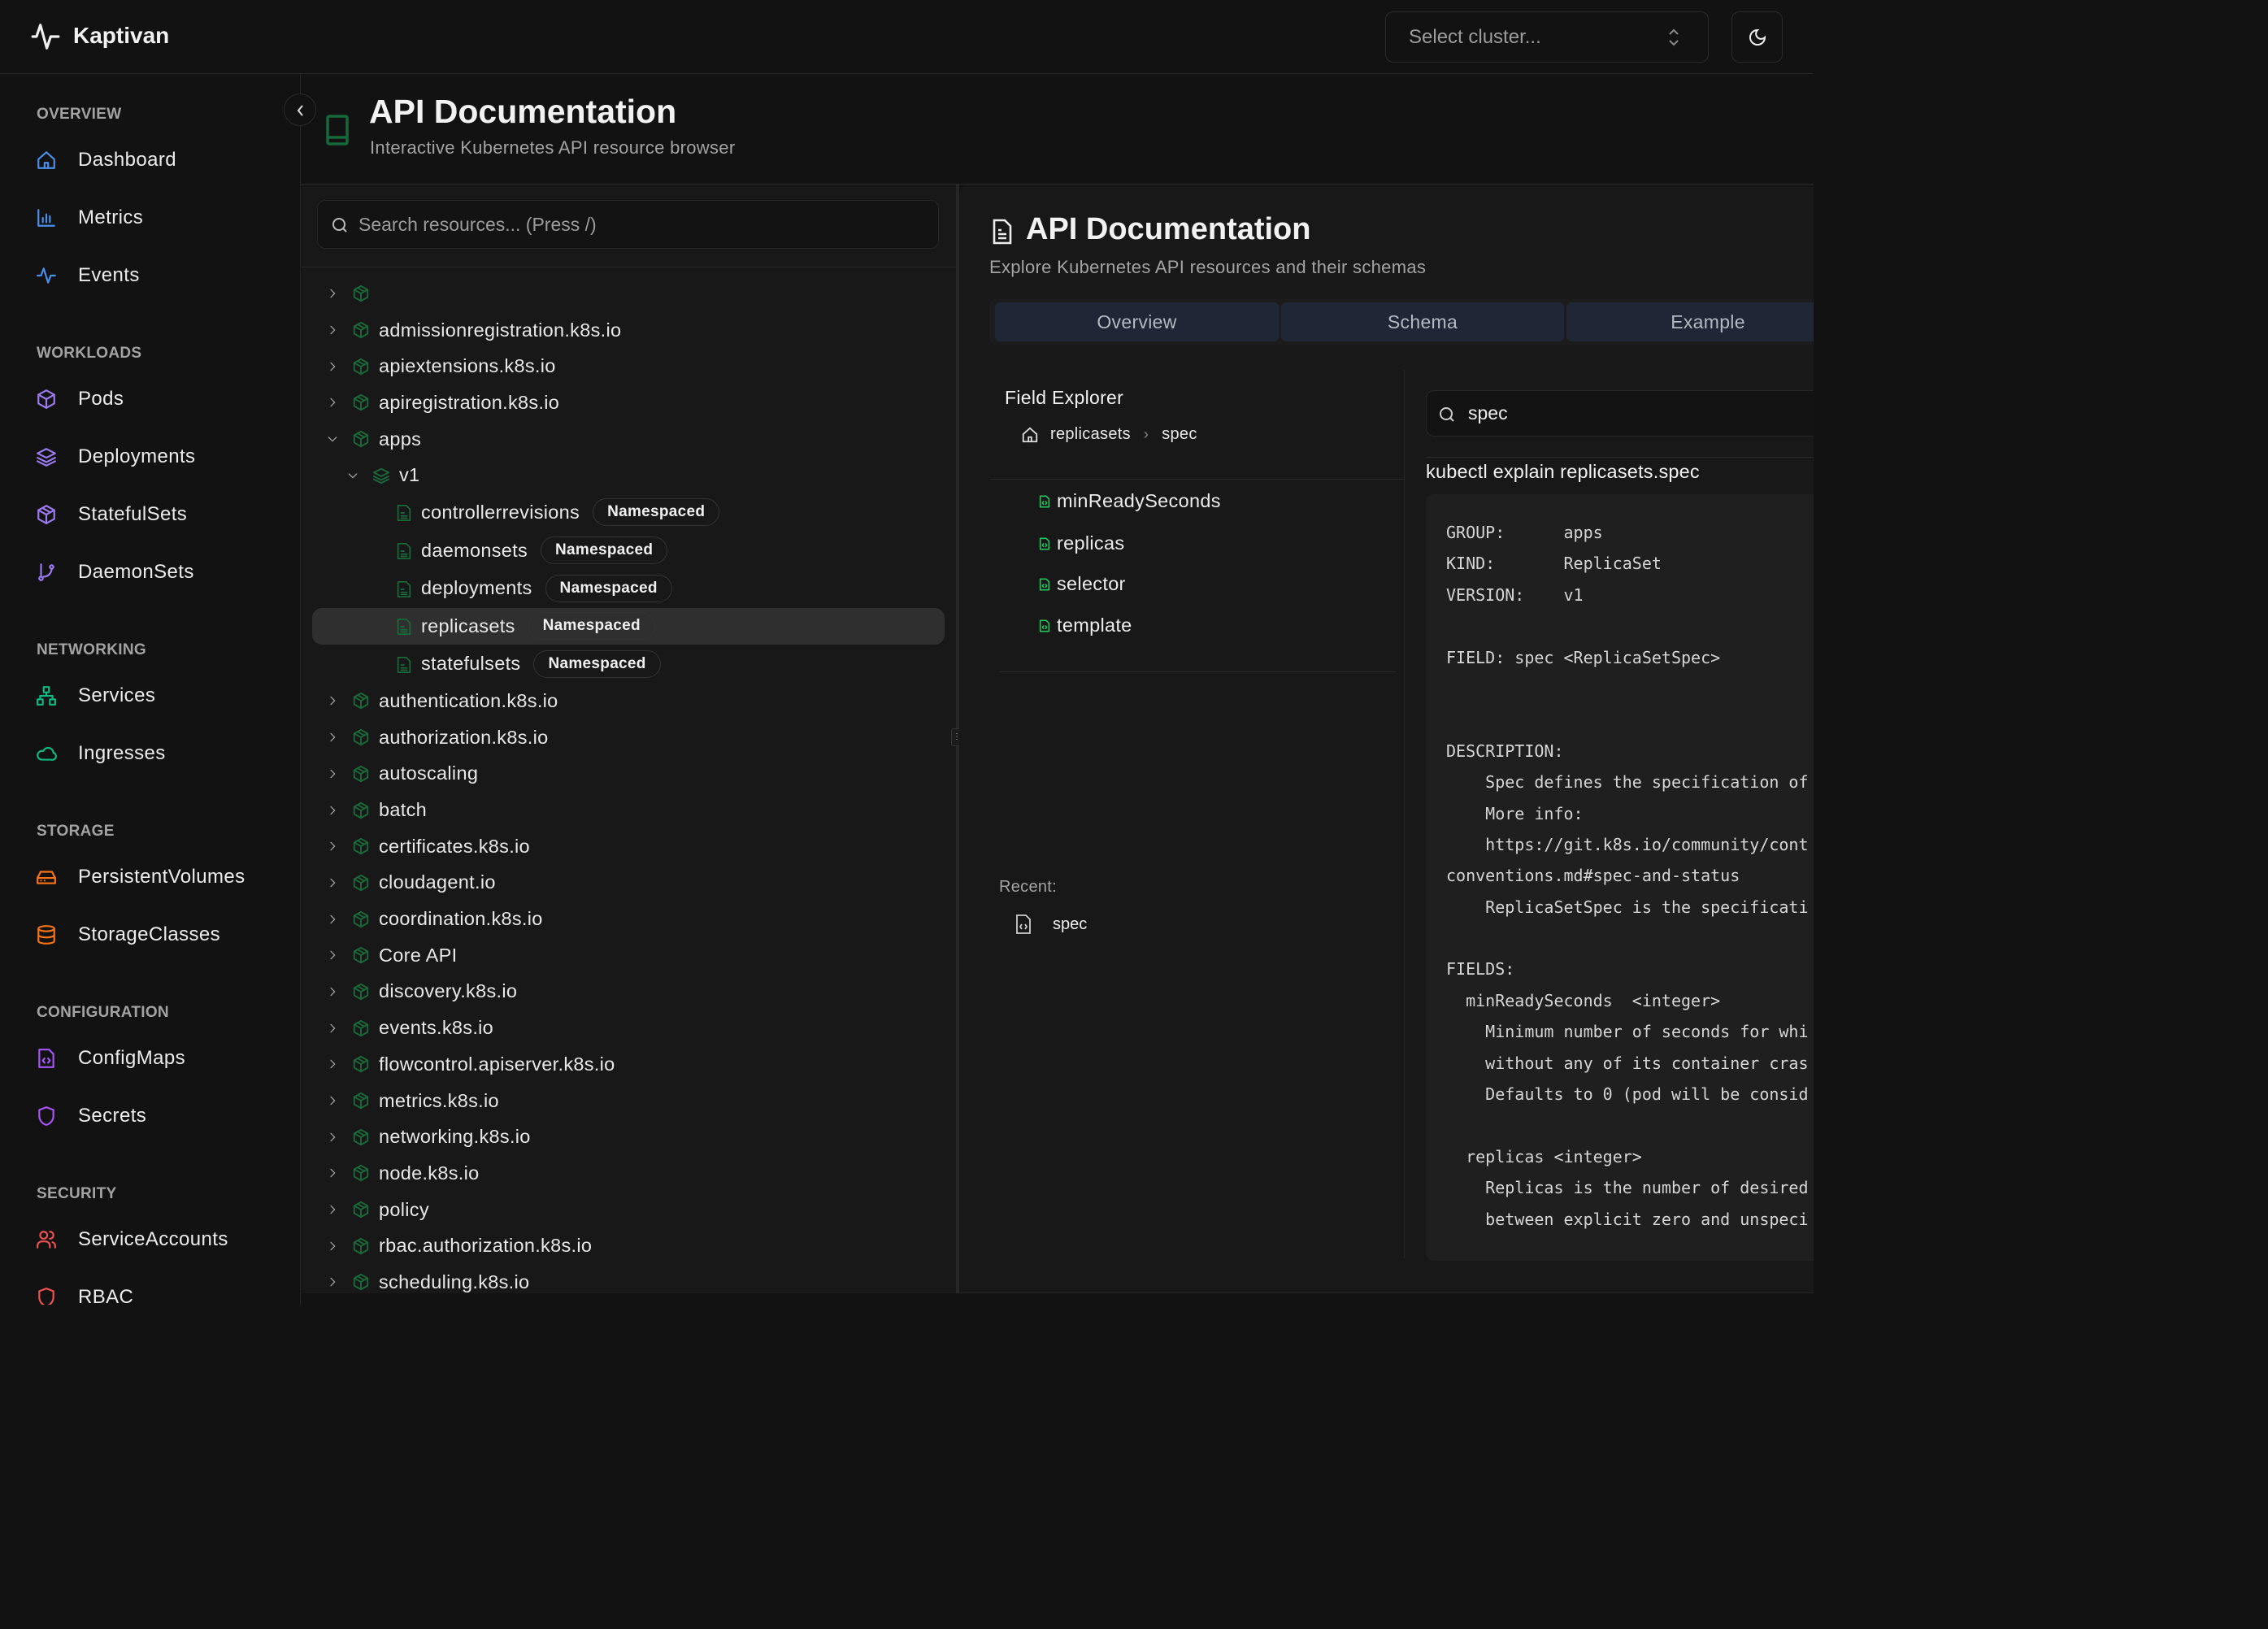 This screenshot has width=2268, height=1629. Describe the element at coordinates (629, 1173) in the screenshot. I see `tree-group-item: node.k8s.io` at that location.